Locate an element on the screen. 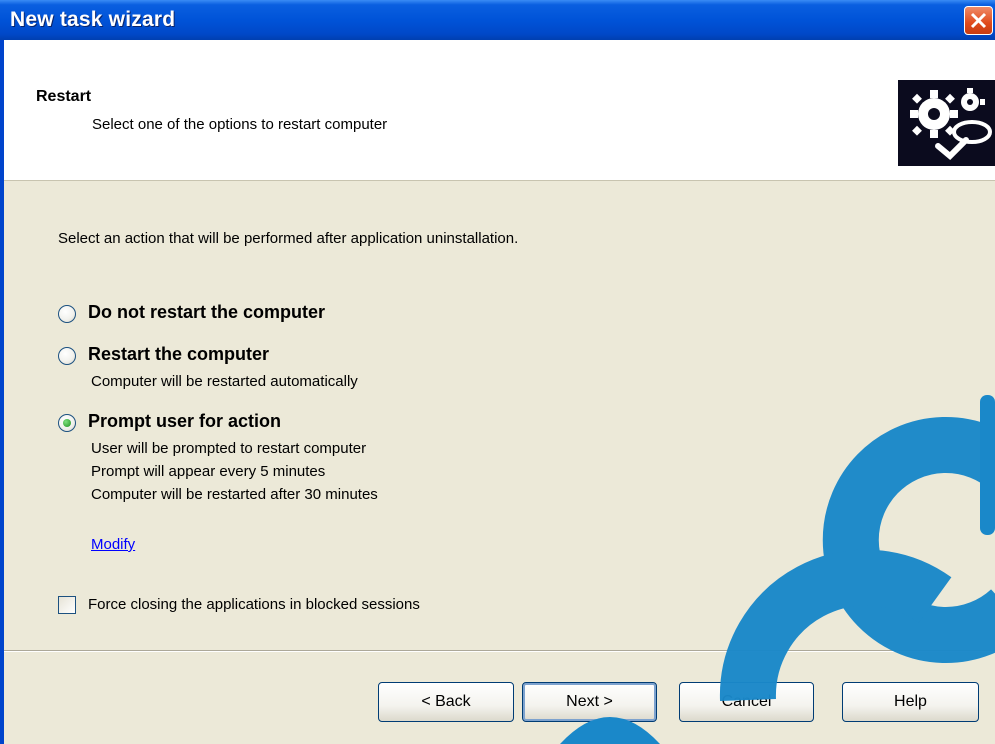 Image resolution: width=995 pixels, height=744 pixels. close-icon is located at coordinates (978, 20).